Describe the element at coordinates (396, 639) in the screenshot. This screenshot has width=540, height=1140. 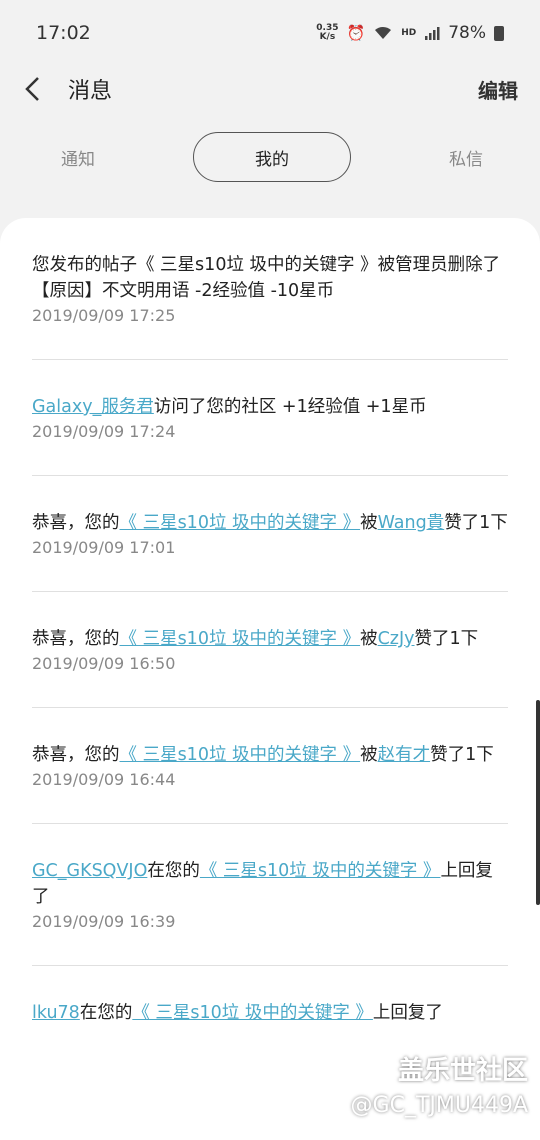
I see `user-link: CzJy` at that location.